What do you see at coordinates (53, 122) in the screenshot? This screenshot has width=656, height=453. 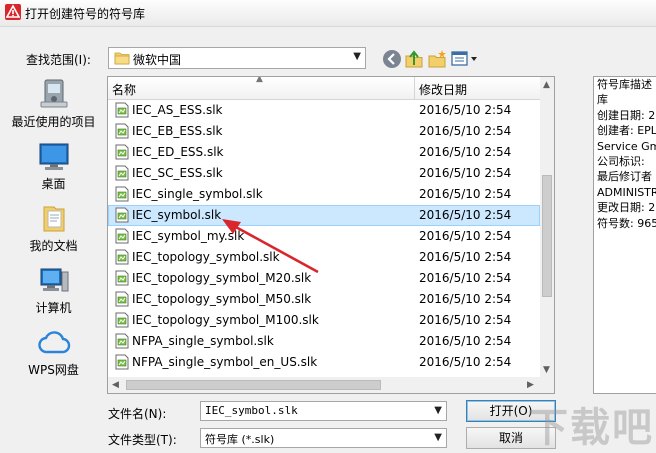 I see `place-label: 最近使用的项目` at bounding box center [53, 122].